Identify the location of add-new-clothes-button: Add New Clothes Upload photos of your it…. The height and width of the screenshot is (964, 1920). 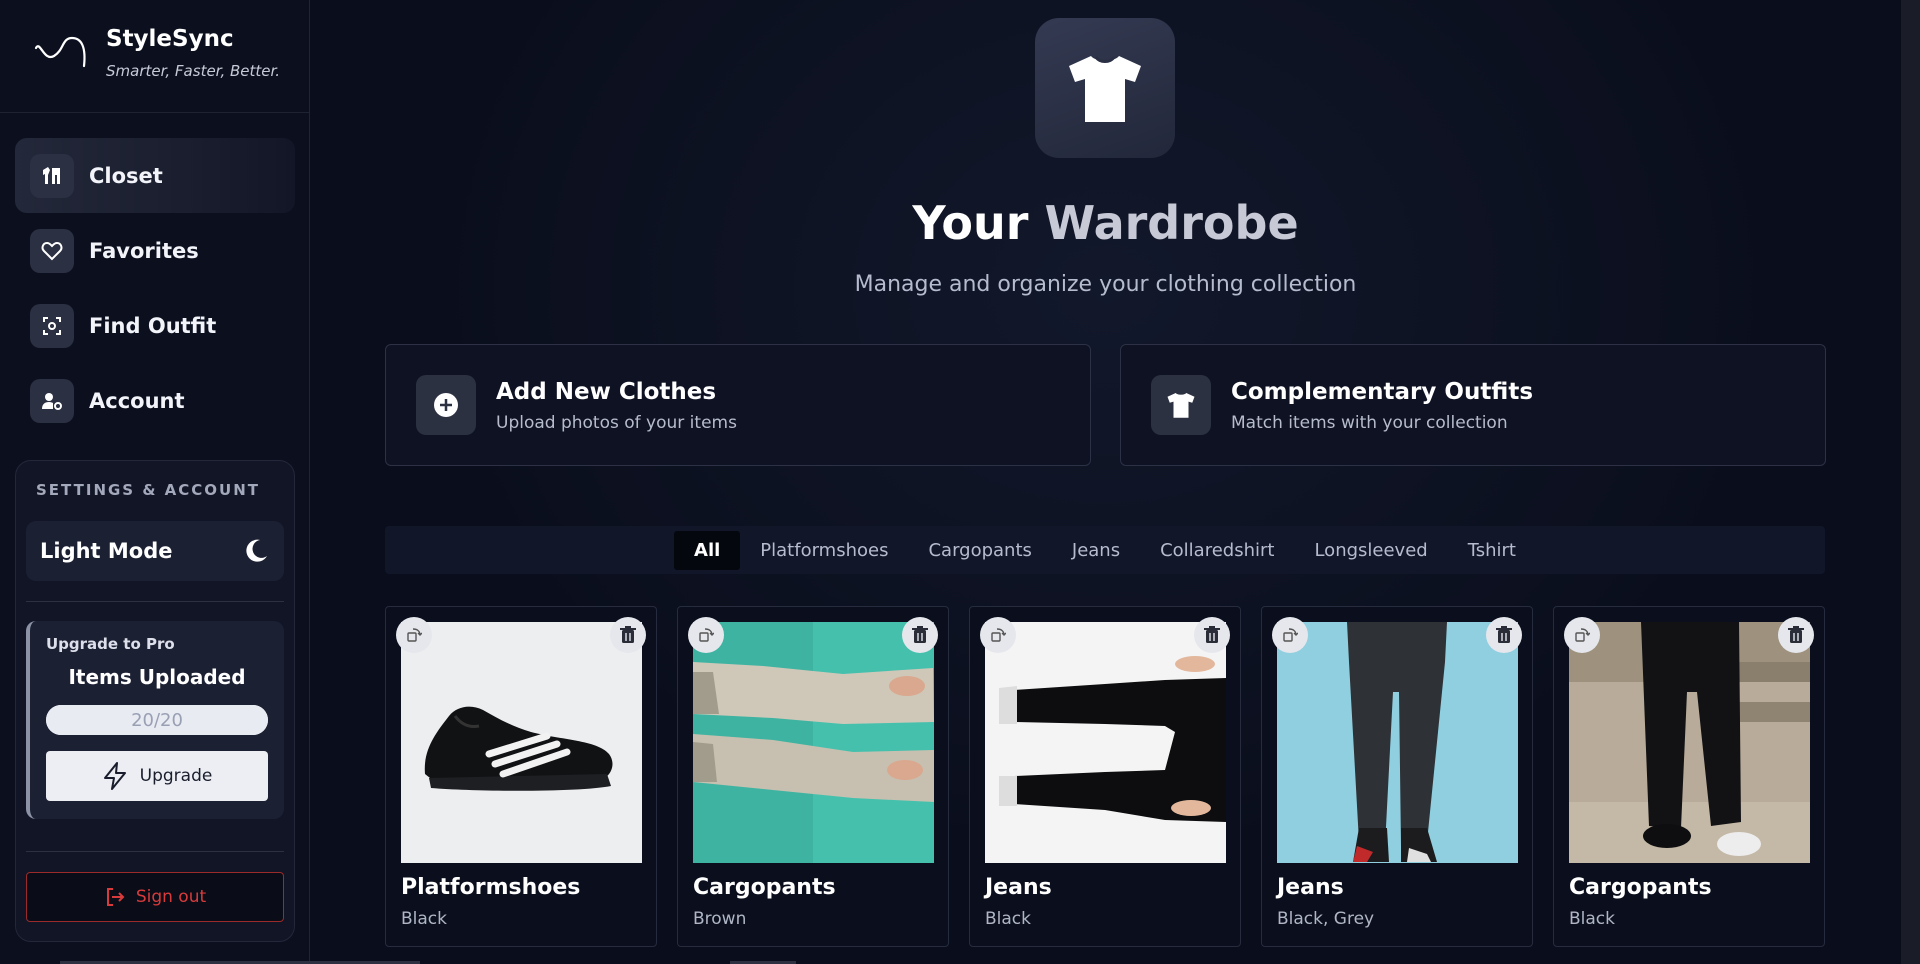
(738, 405).